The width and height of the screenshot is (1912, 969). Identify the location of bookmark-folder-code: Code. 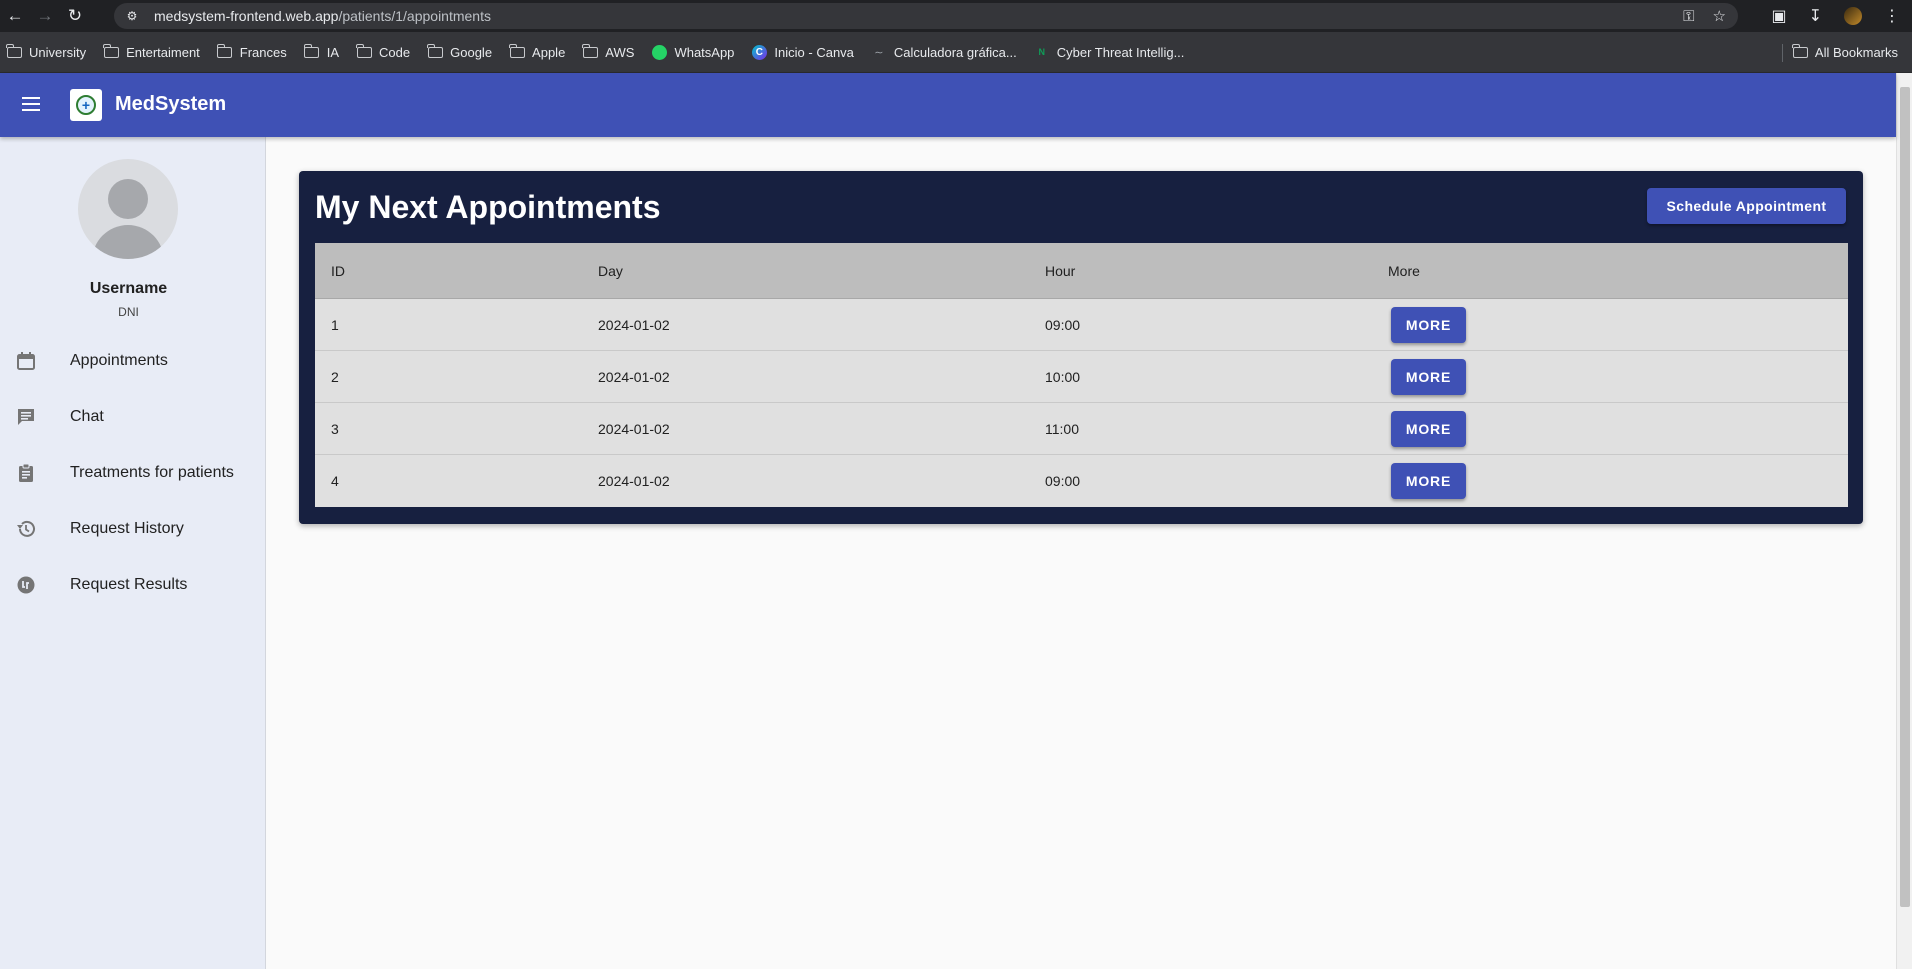
(383, 51).